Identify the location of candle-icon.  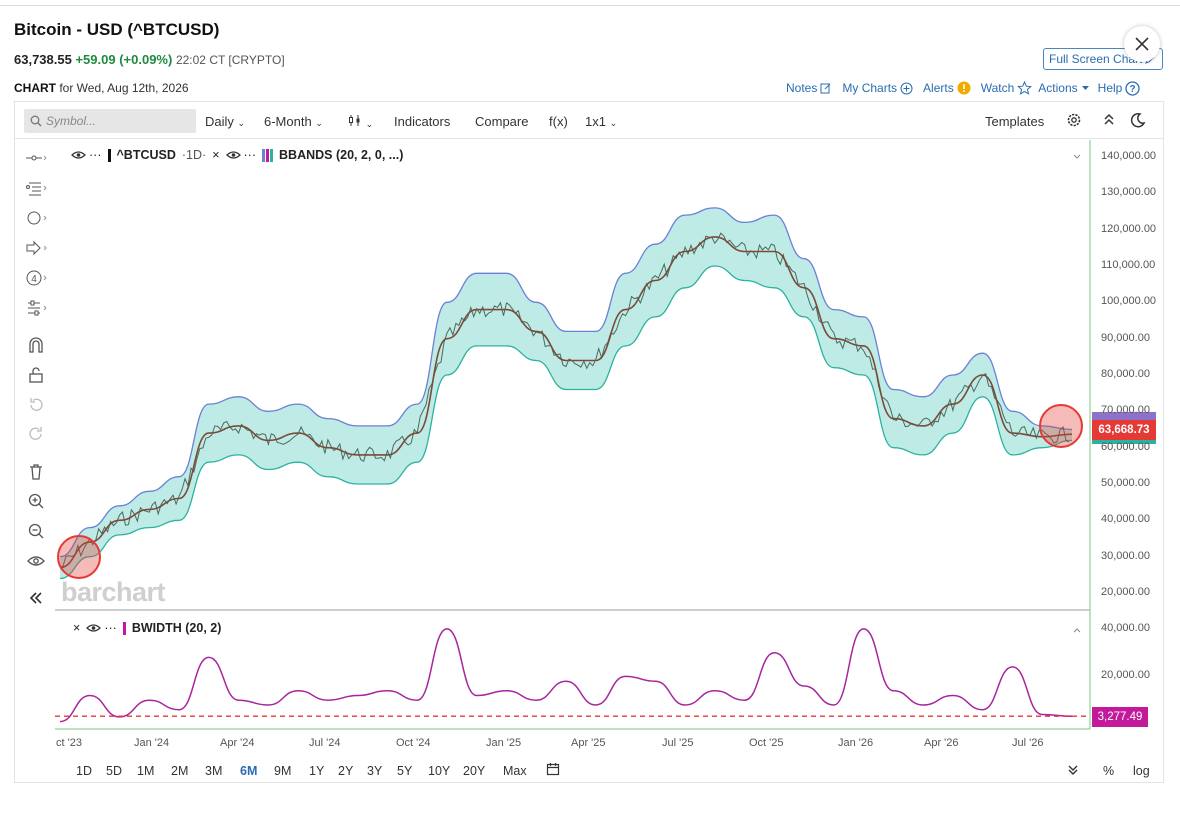
(354, 120).